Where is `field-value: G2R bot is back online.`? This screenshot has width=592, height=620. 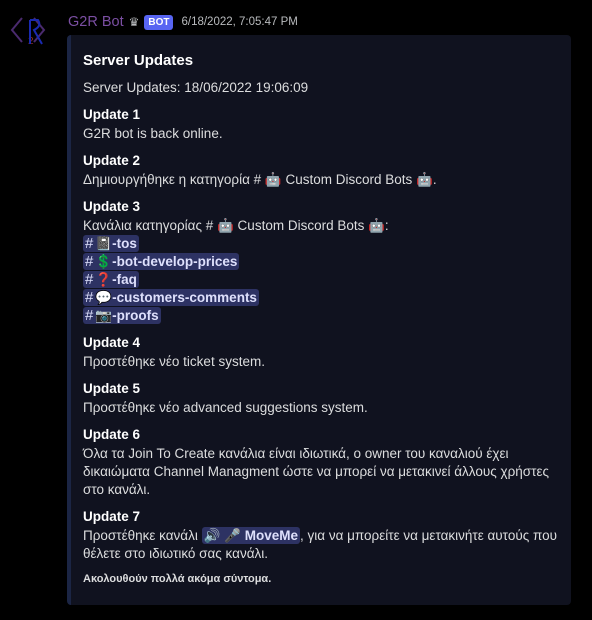
field-value: G2R bot is back online. is located at coordinates (153, 133).